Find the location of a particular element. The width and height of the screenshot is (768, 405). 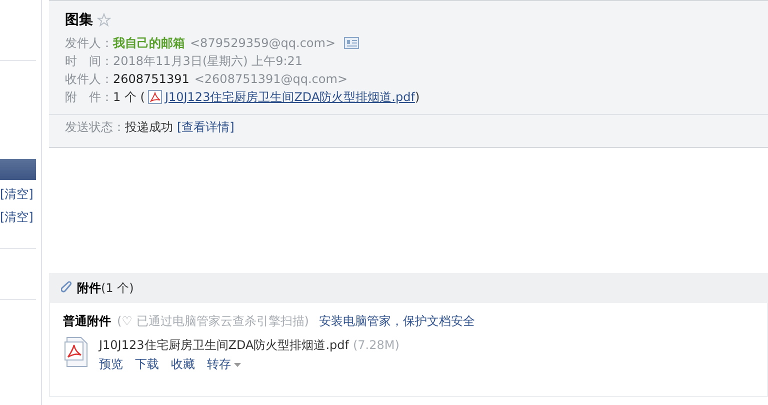

paren-text: ) is located at coordinates (417, 97).